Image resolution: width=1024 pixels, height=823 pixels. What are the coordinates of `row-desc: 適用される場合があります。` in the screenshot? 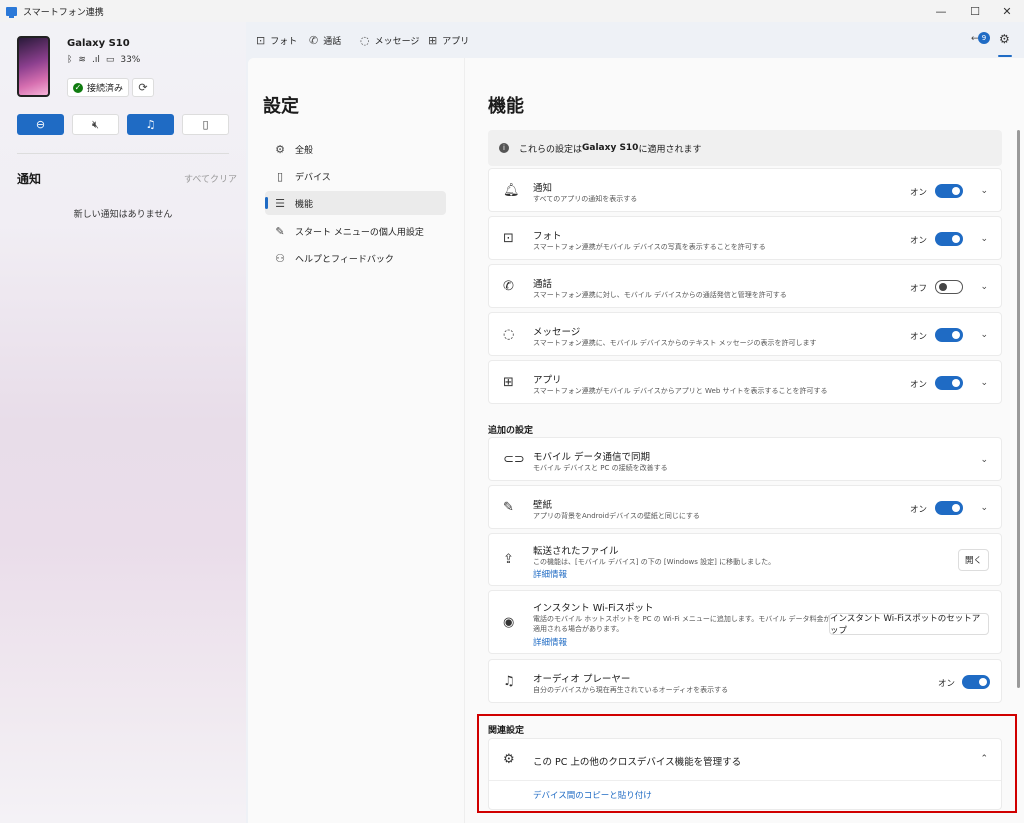 It's located at (578, 629).